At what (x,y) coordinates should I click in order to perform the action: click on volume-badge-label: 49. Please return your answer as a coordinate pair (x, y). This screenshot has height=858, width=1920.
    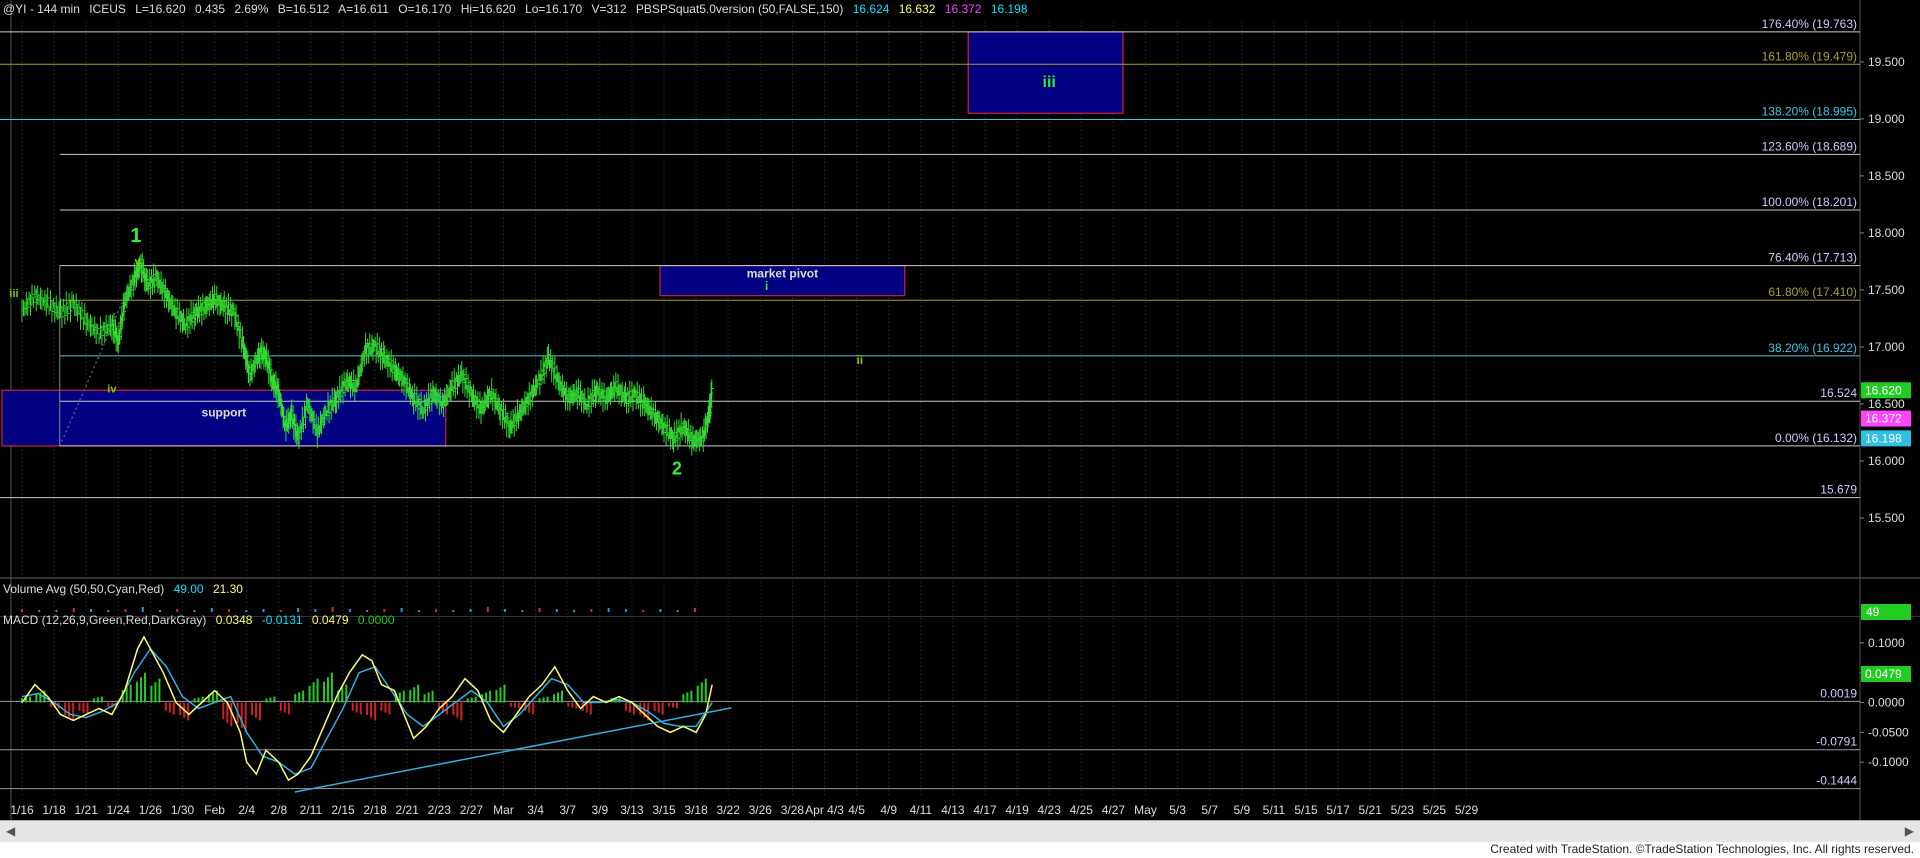
    Looking at the image, I should click on (1873, 612).